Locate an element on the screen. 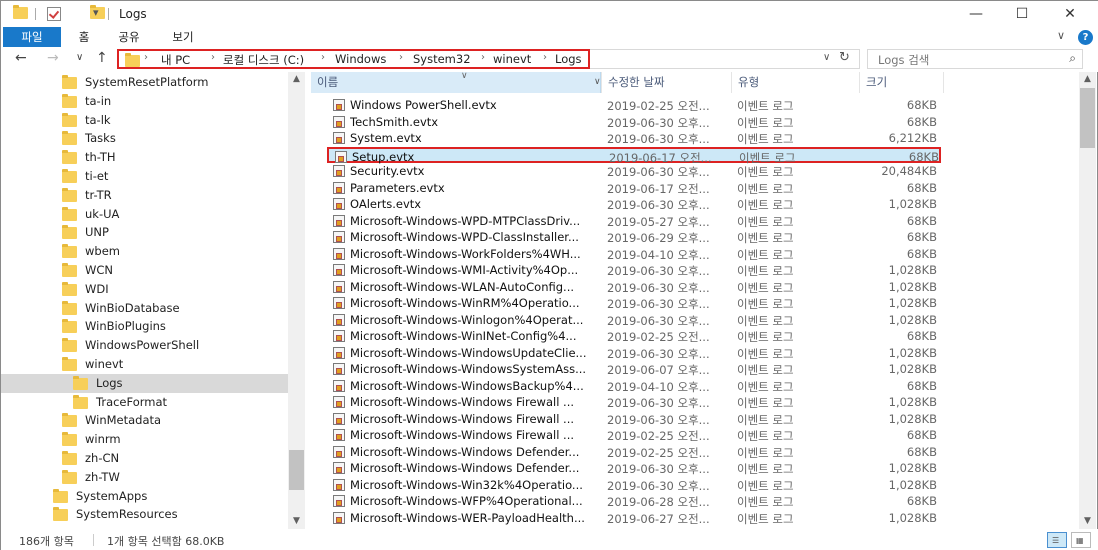  tree-item: winrm is located at coordinates (144, 439).